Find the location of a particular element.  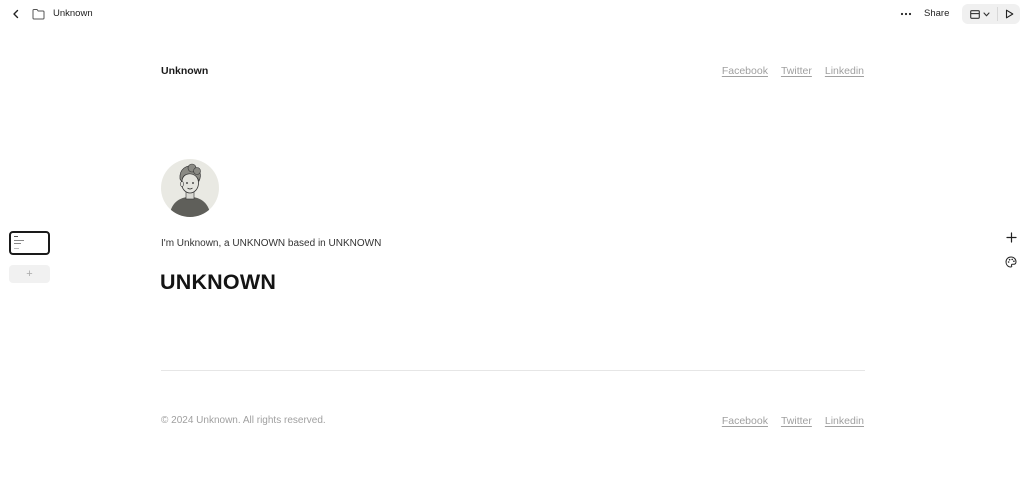

copyright-text: © 2024 Unknown. All rights reserved. is located at coordinates (243, 420).